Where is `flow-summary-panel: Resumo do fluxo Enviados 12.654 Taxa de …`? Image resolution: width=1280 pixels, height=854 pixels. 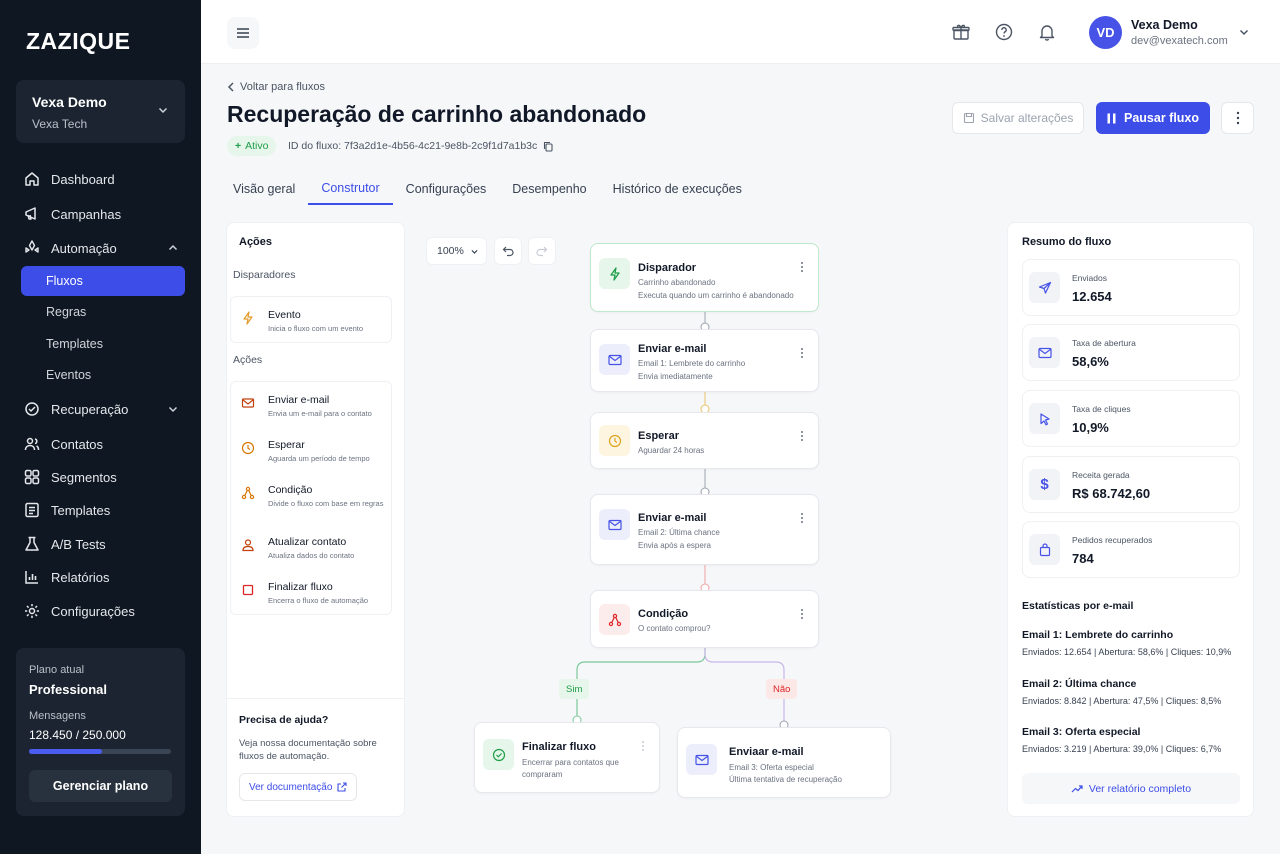 flow-summary-panel: Resumo do fluxo Enviados 12.654 Taxa de … is located at coordinates (1130, 519).